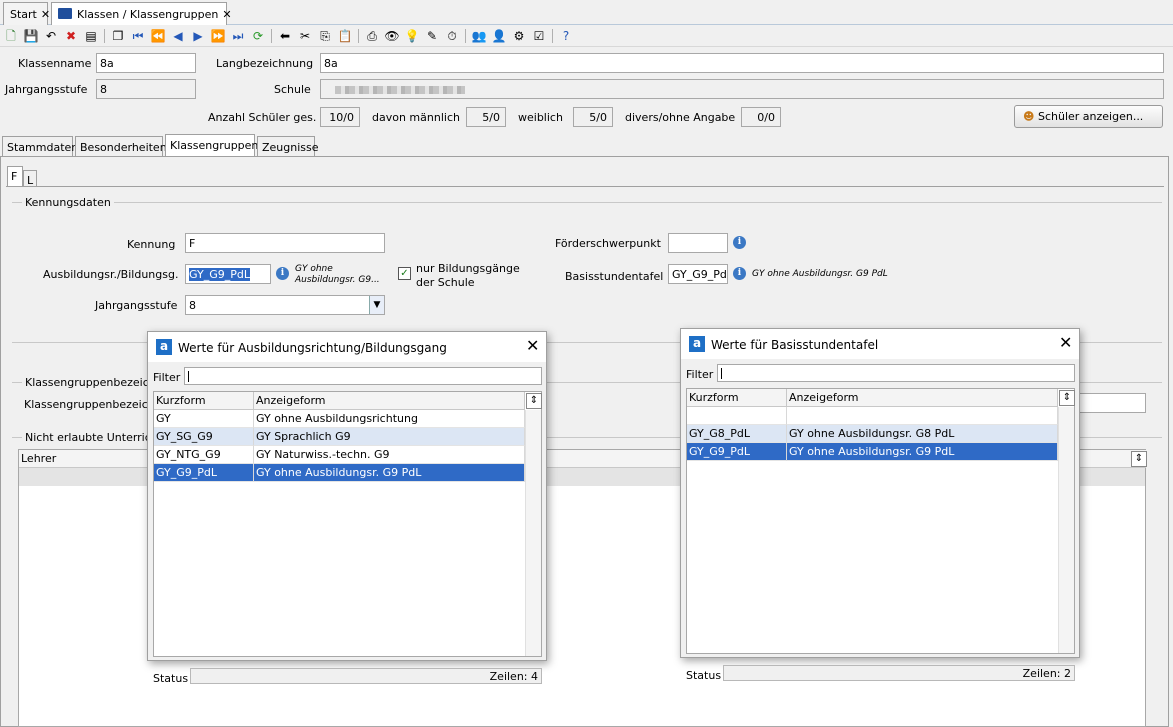 The width and height of the screenshot is (1173, 727). What do you see at coordinates (71, 36) in the screenshot?
I see `delete-icon: ✖` at bounding box center [71, 36].